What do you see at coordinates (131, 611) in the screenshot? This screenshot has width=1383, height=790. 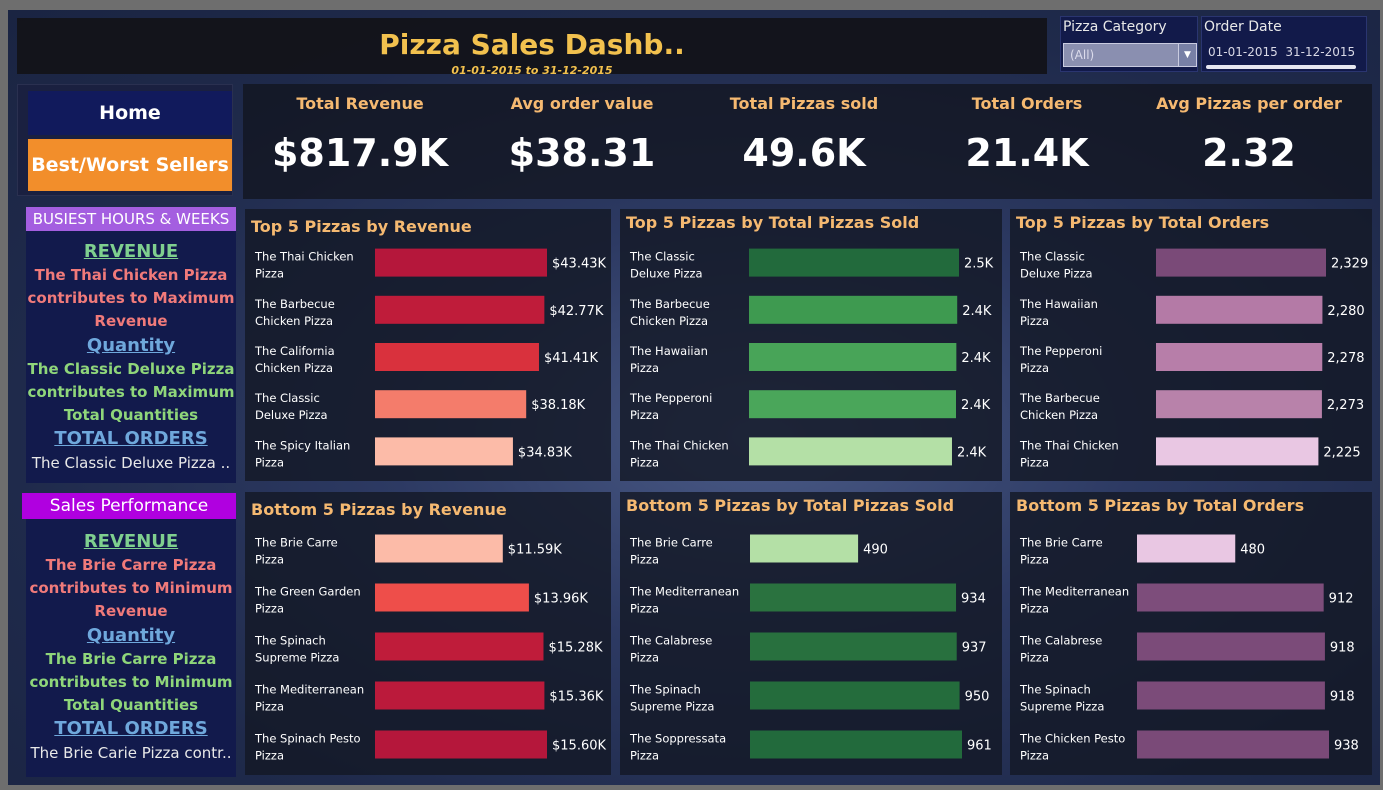 I see `sales-revenue-text: Revenue` at bounding box center [131, 611].